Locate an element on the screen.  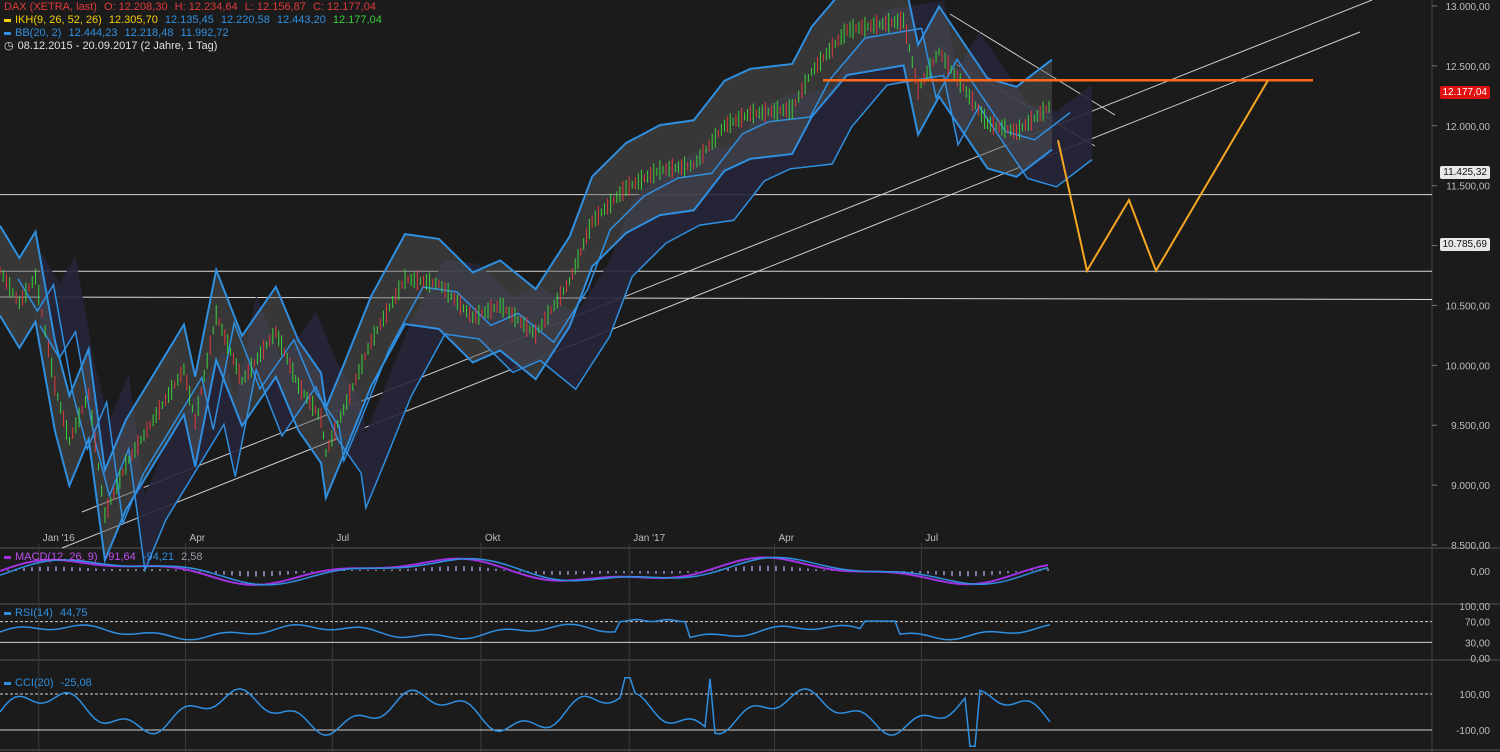
x-tick-label: Jan '16 is located at coordinates (59, 538).